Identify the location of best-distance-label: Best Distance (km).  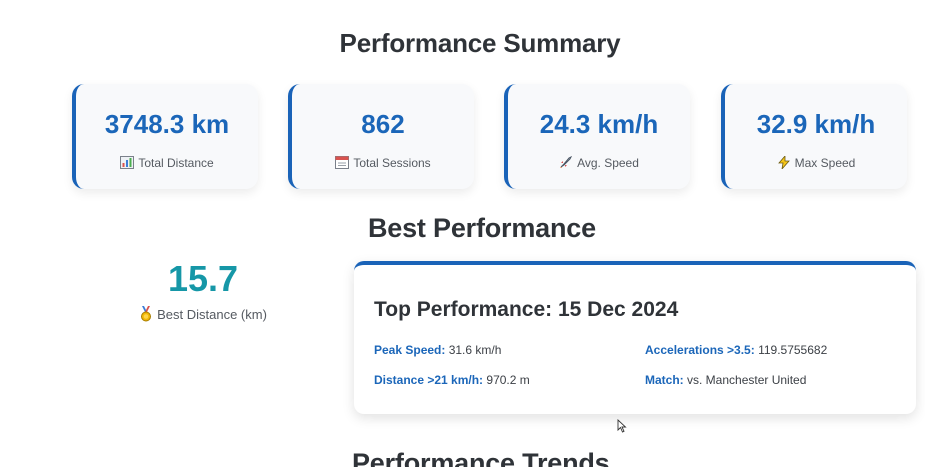
(212, 314).